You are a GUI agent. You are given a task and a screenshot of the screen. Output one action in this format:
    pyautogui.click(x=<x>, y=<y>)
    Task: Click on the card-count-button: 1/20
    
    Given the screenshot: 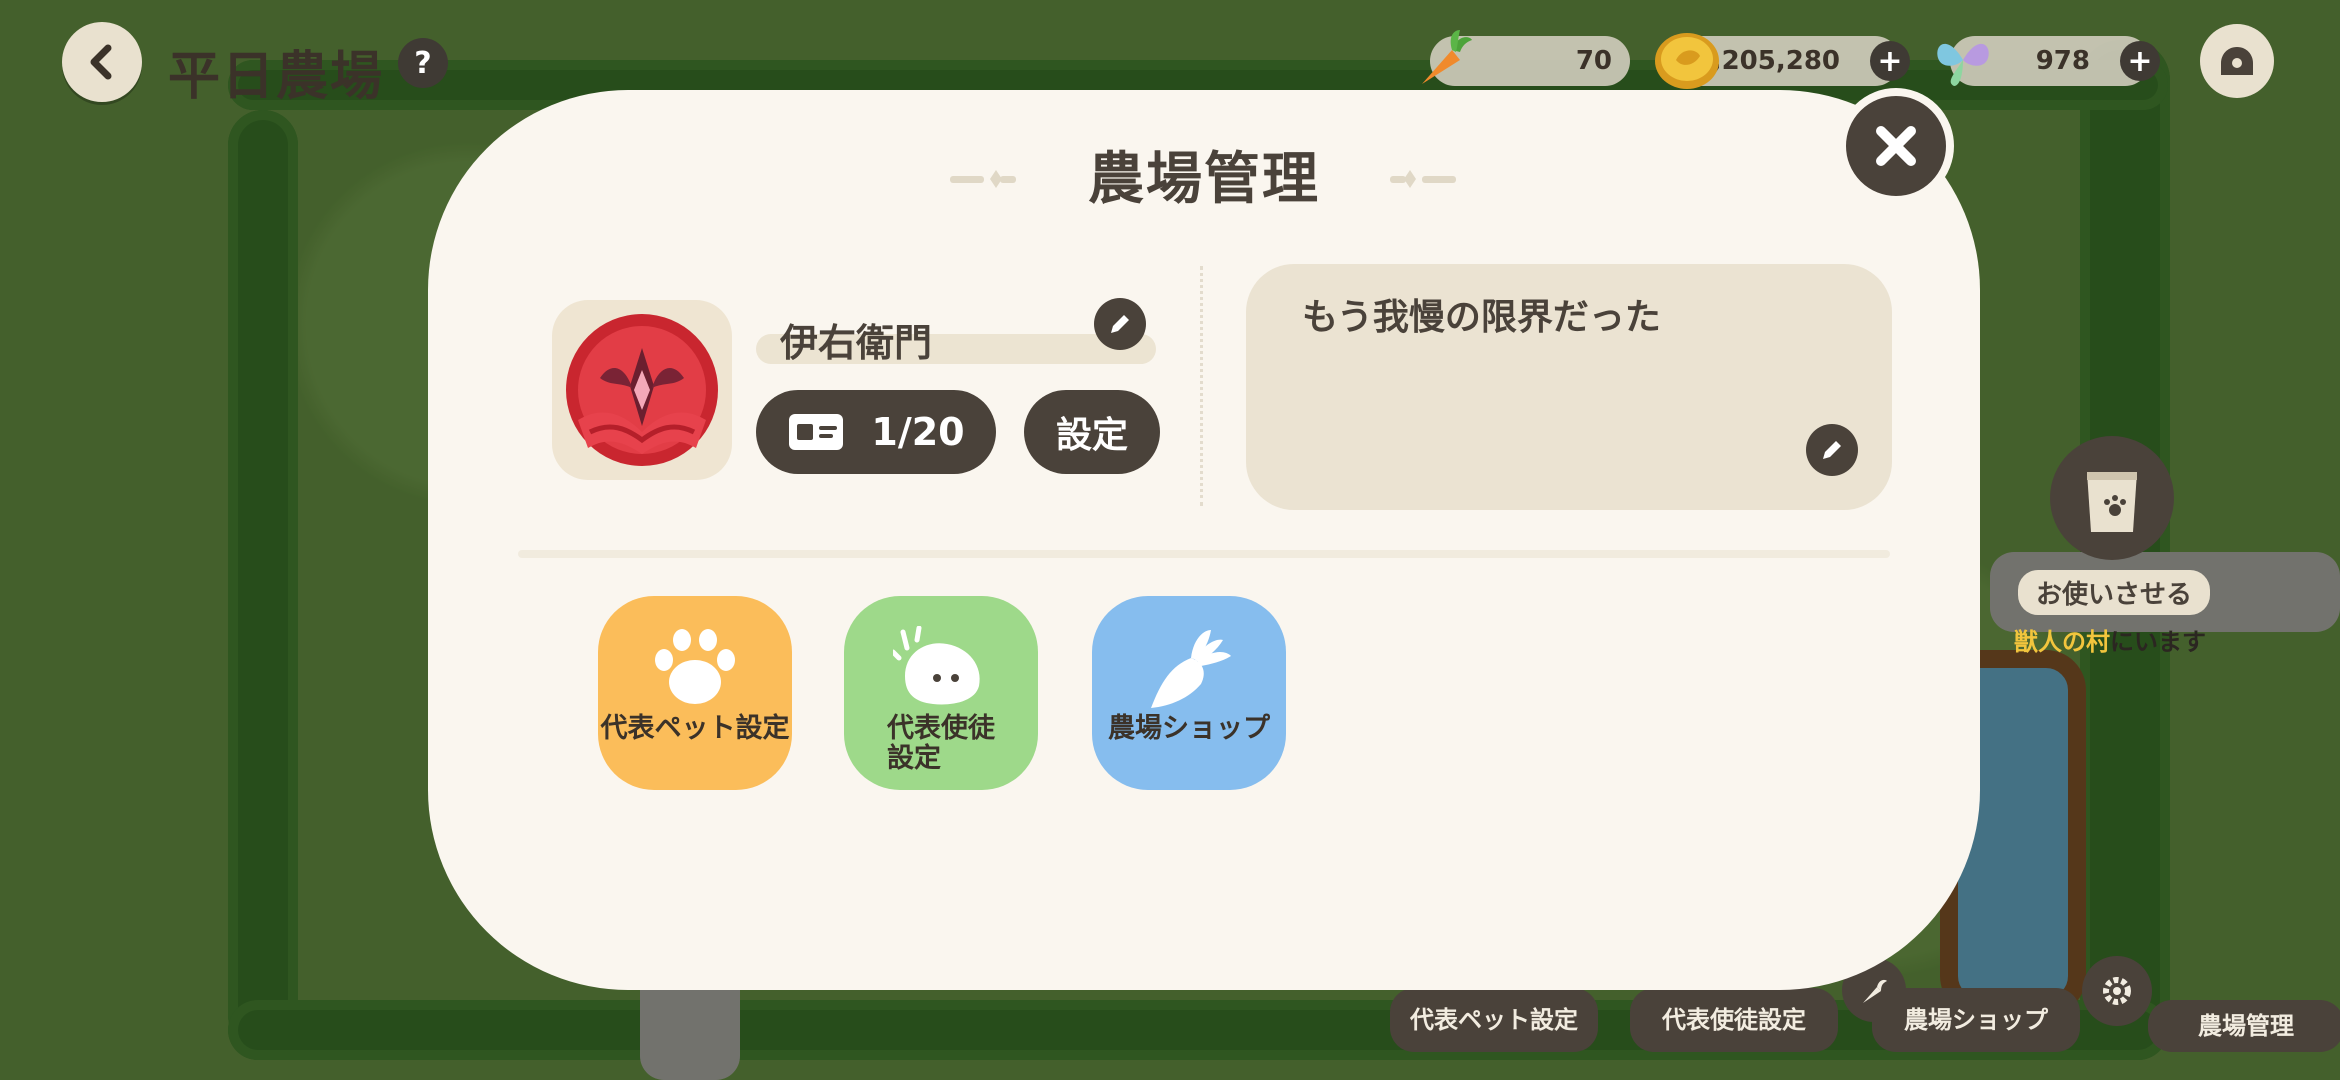 What is the action you would take?
    pyautogui.click(x=876, y=432)
    